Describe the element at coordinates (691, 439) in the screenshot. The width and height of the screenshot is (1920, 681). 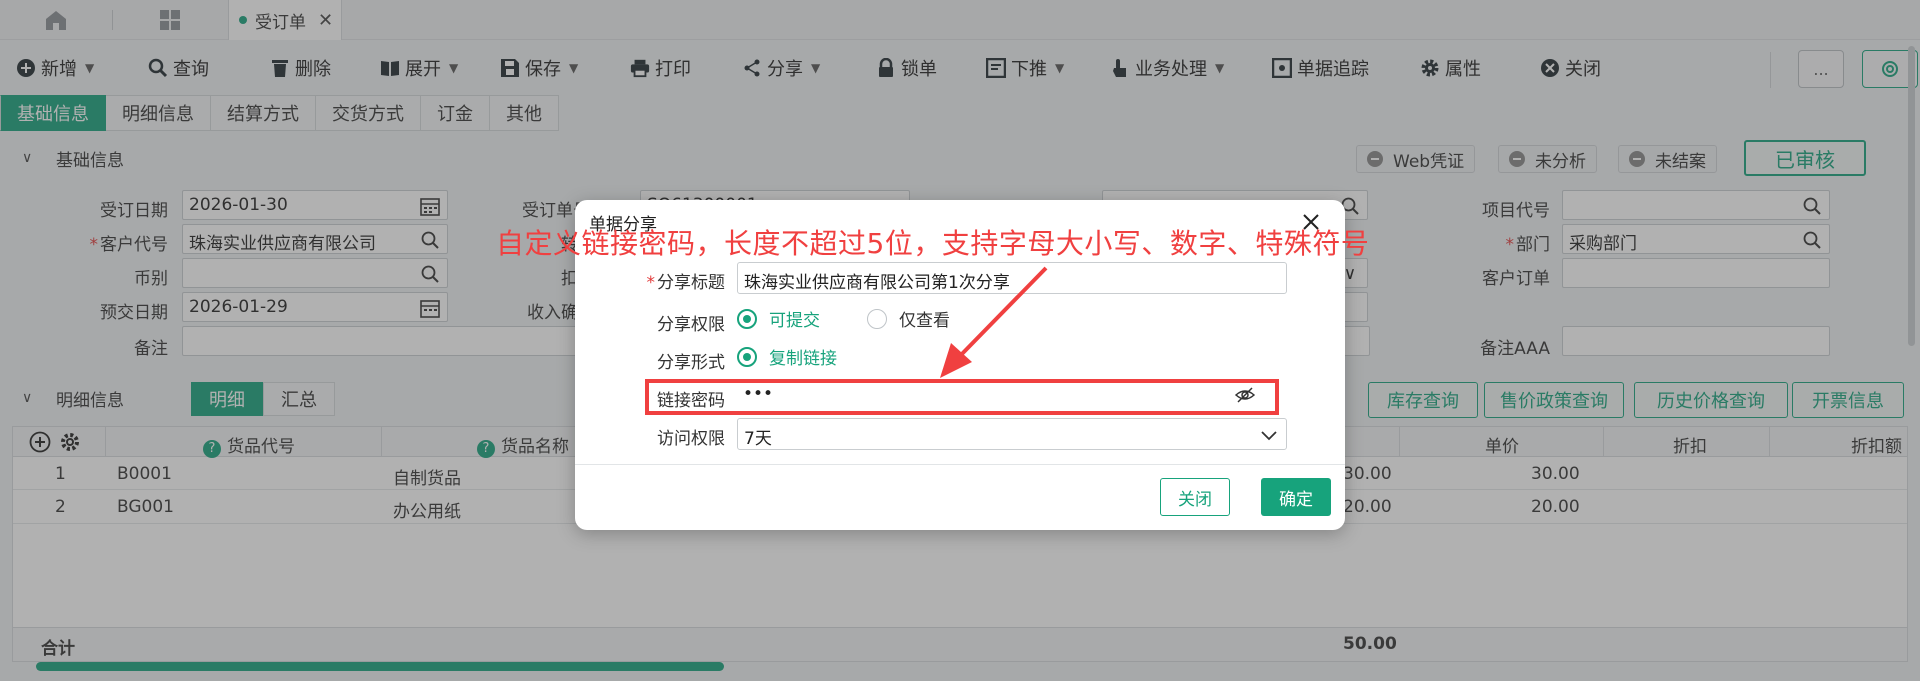
I see `access-label: 访问权限` at that location.